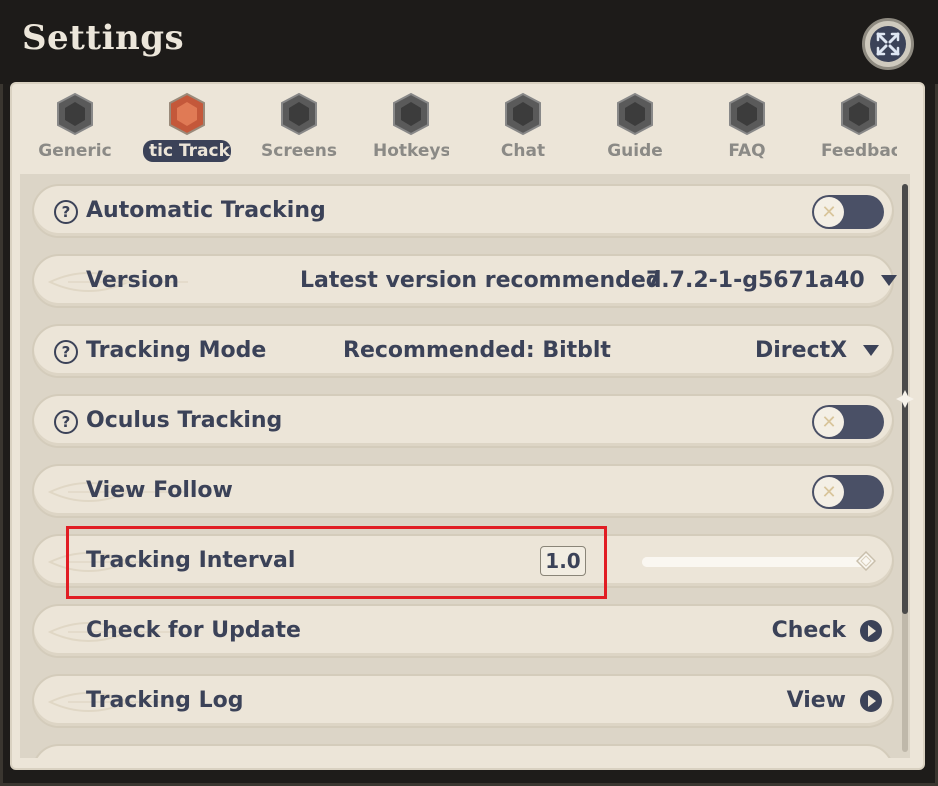 The height and width of the screenshot is (786, 938). Describe the element at coordinates (523, 151) in the screenshot. I see `tab-label: Chat` at that location.